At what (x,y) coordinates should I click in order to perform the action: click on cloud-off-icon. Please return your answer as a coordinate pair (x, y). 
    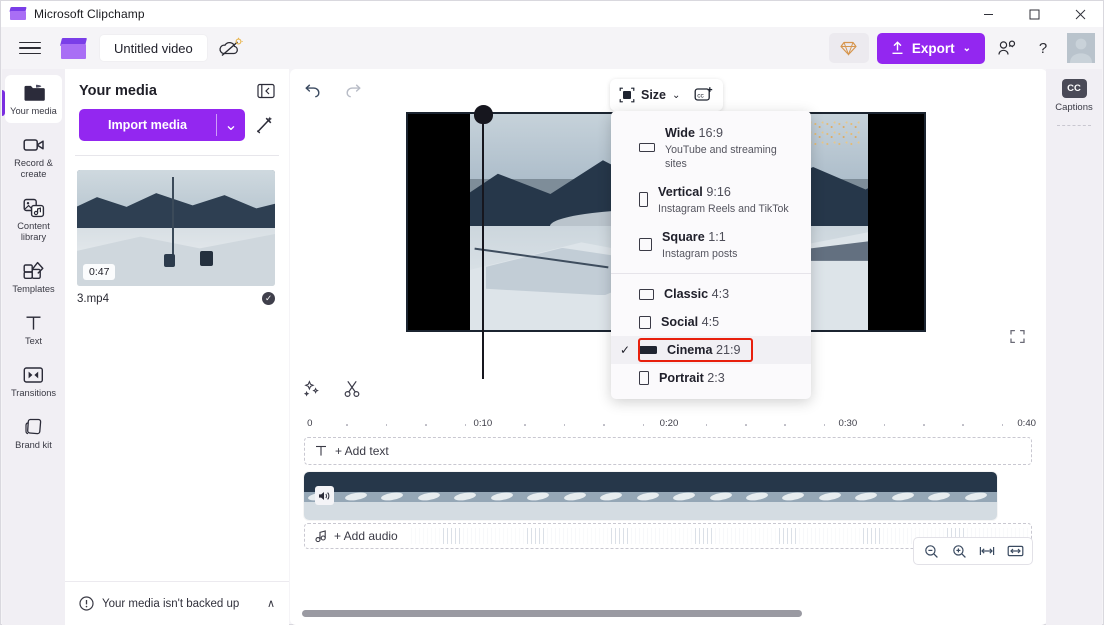
    Looking at the image, I should click on (231, 48).